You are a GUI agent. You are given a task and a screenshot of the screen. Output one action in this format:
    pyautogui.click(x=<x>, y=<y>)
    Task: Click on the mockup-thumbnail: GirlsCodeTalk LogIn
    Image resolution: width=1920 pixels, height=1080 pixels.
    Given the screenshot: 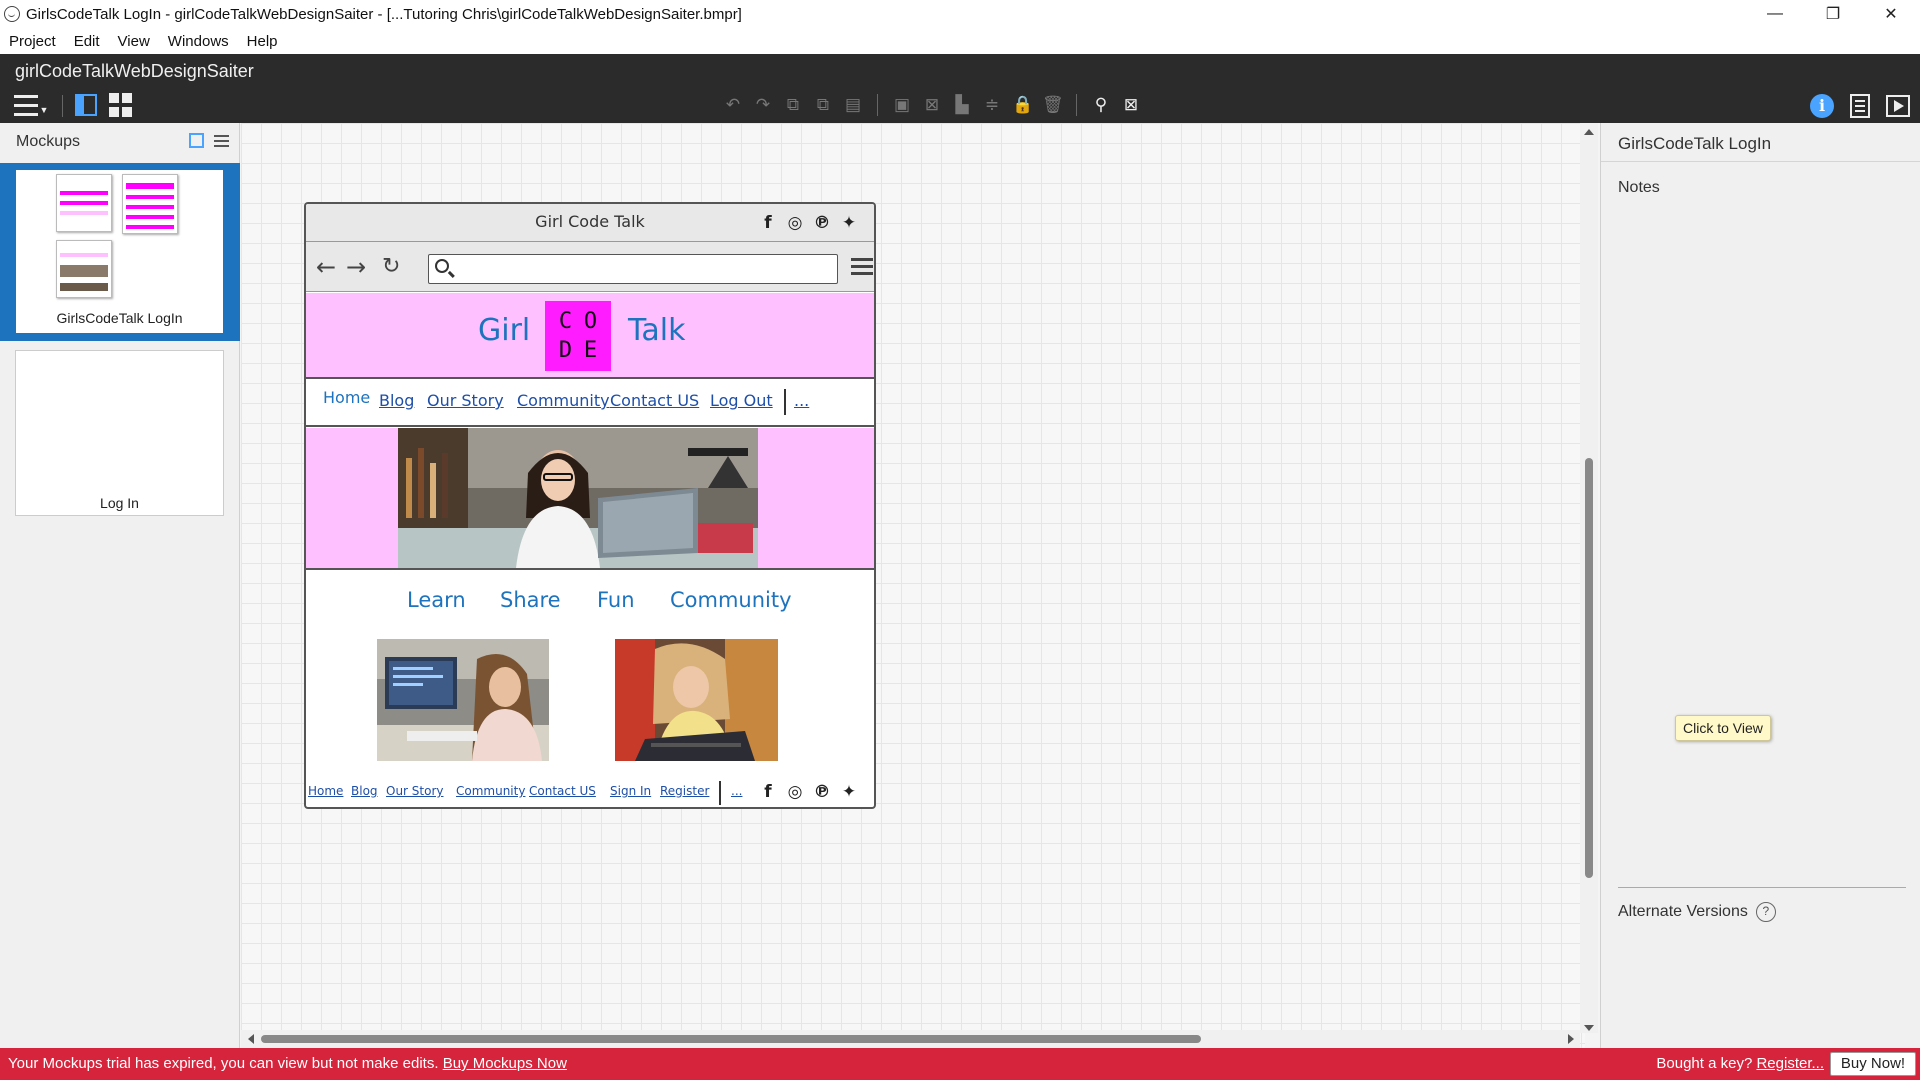 What is the action you would take?
    pyautogui.click(x=119, y=251)
    